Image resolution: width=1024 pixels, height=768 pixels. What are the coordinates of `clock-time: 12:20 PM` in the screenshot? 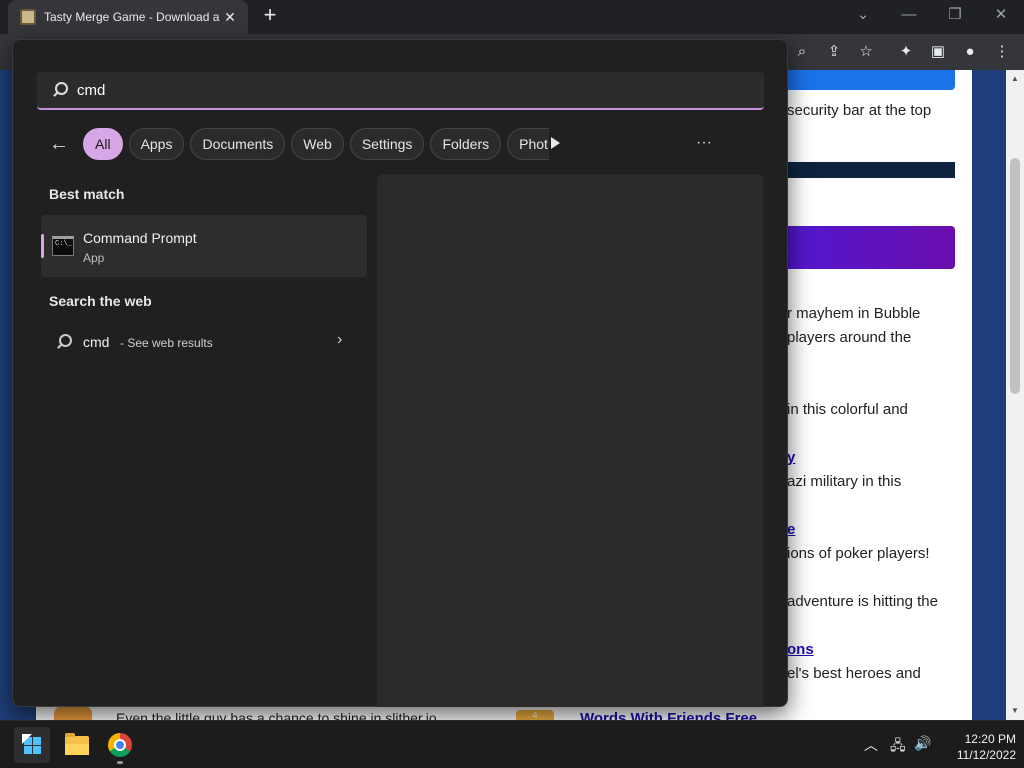 It's located at (990, 739).